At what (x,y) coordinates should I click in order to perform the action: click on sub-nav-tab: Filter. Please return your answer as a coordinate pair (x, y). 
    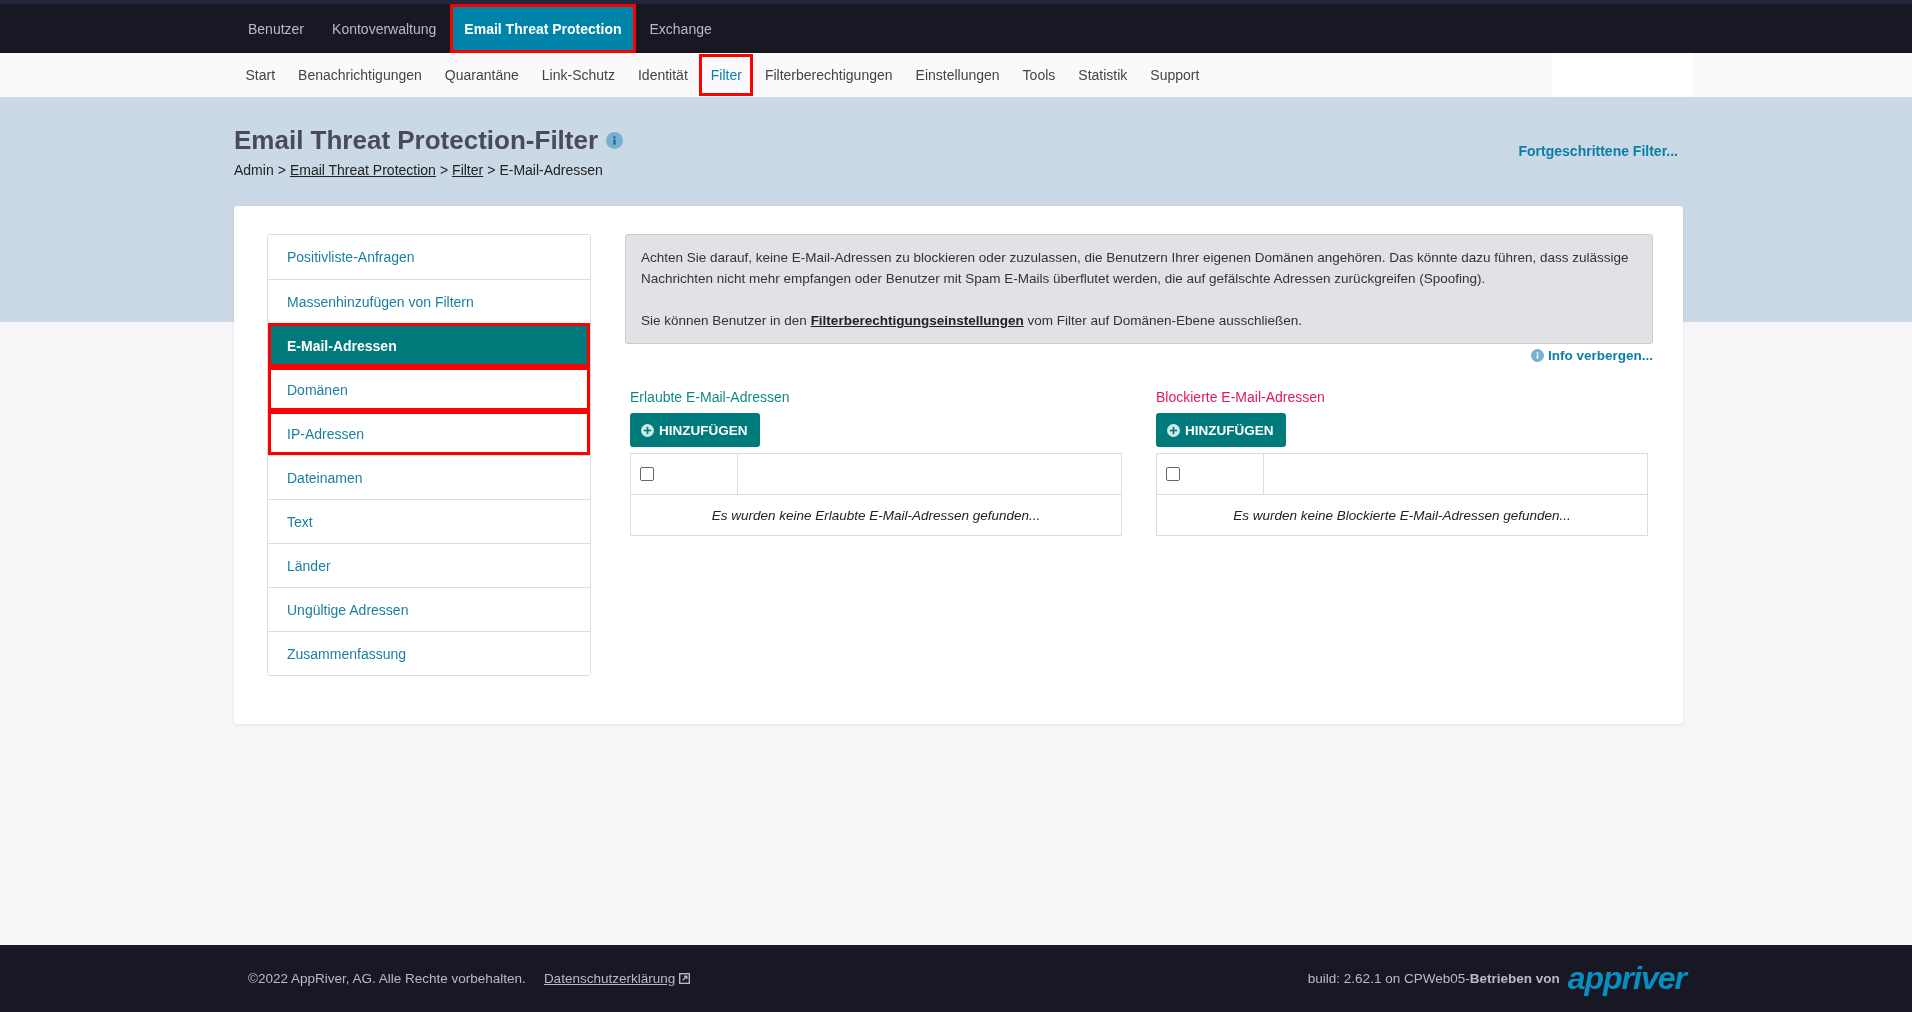
    Looking at the image, I should click on (726, 75).